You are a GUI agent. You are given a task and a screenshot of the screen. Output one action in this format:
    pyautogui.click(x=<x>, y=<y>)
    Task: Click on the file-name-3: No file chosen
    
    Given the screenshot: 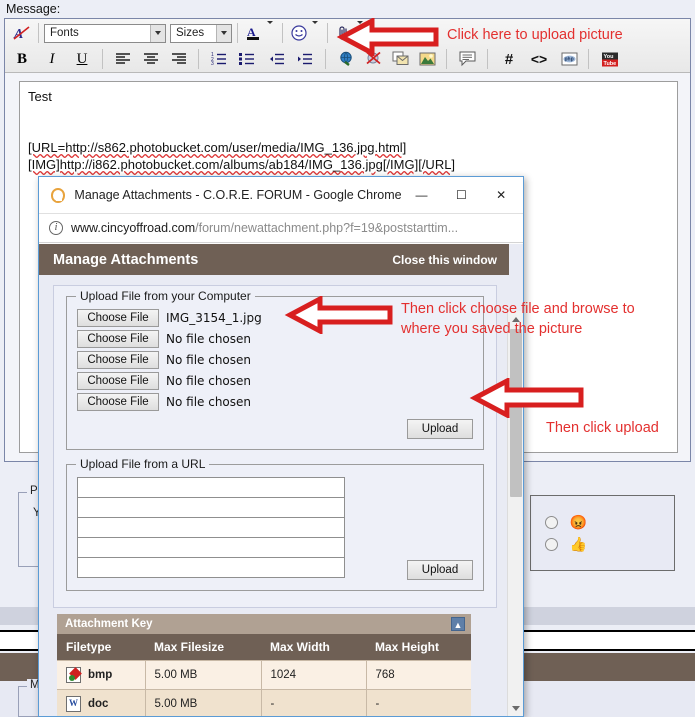 What is the action you would take?
    pyautogui.click(x=209, y=360)
    